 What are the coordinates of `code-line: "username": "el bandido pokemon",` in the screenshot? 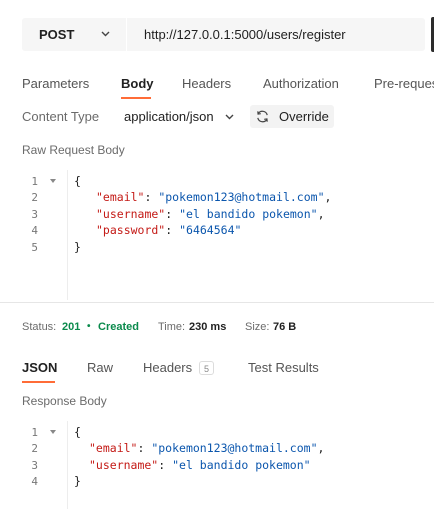 It's located at (210, 214).